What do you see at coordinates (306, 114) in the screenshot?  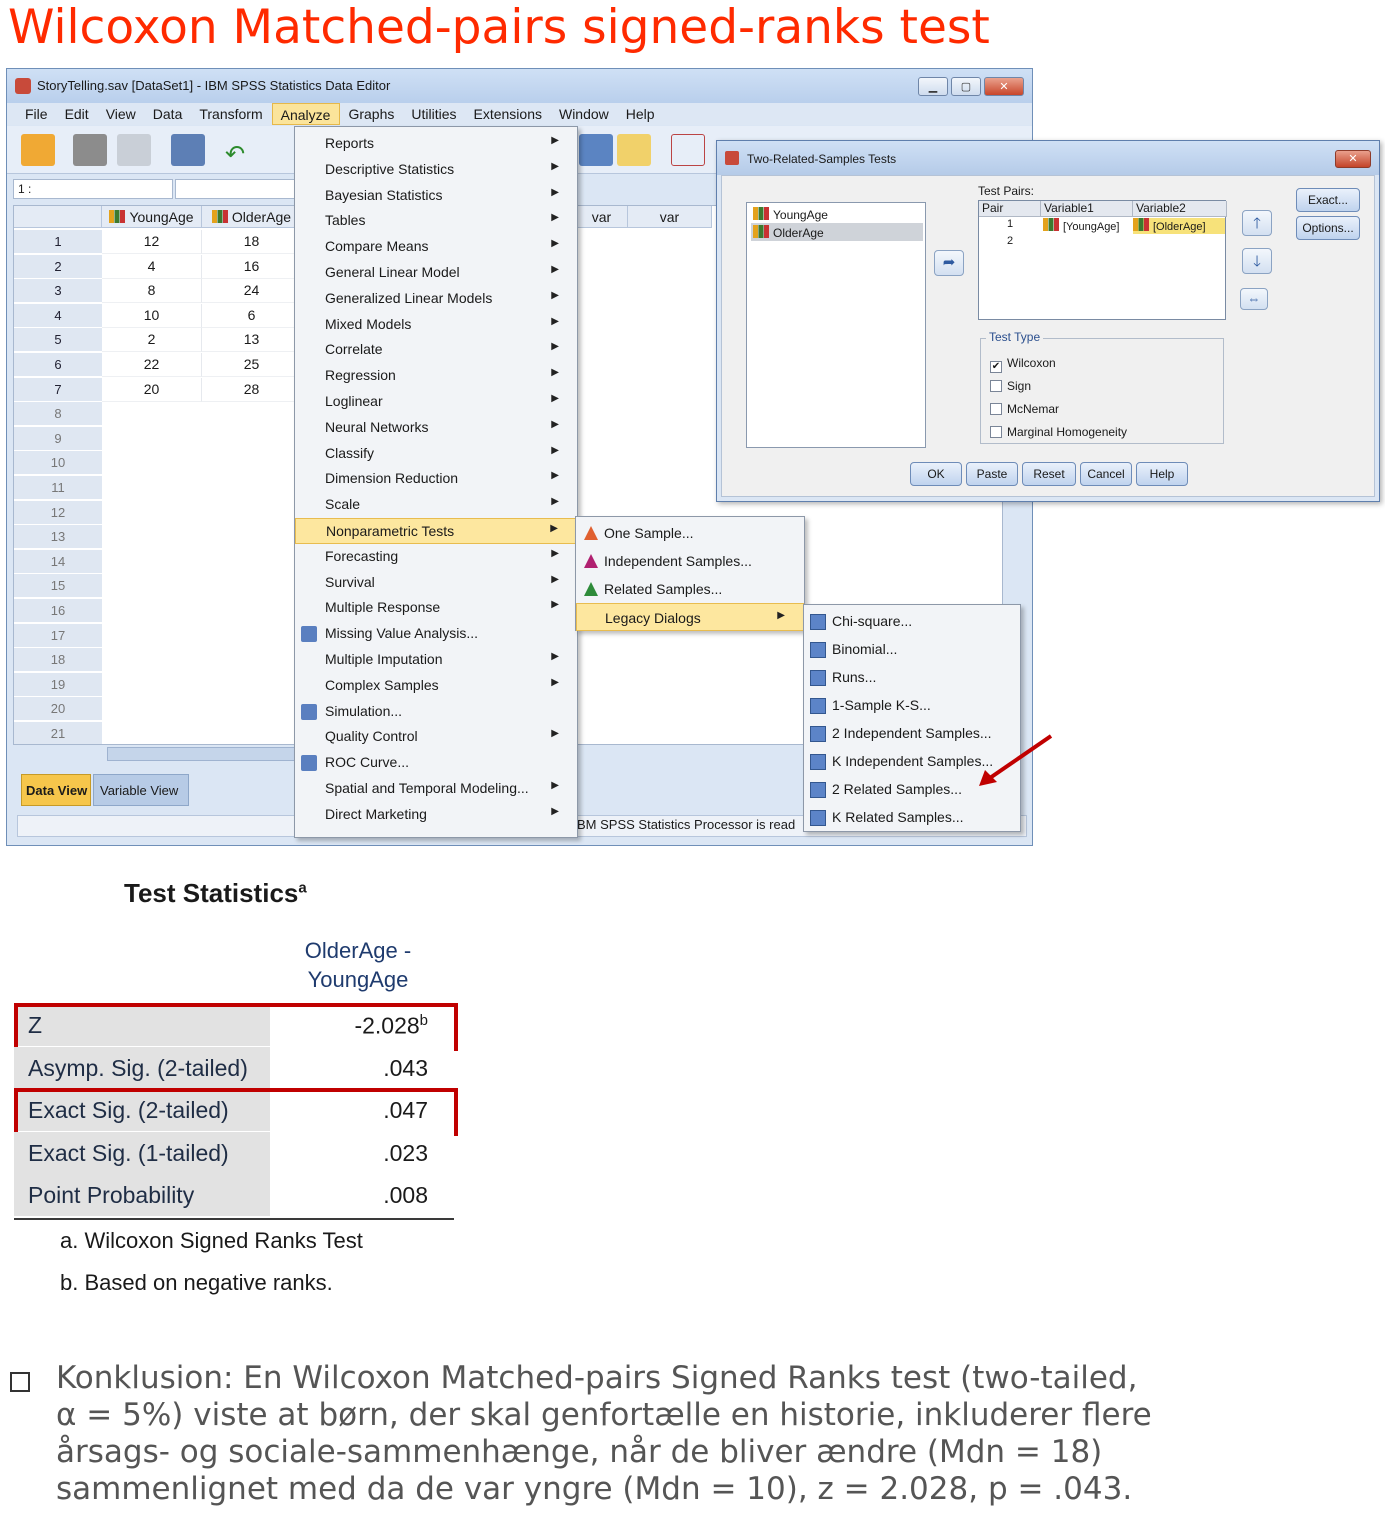 I see `menu-analyze: Analyze` at bounding box center [306, 114].